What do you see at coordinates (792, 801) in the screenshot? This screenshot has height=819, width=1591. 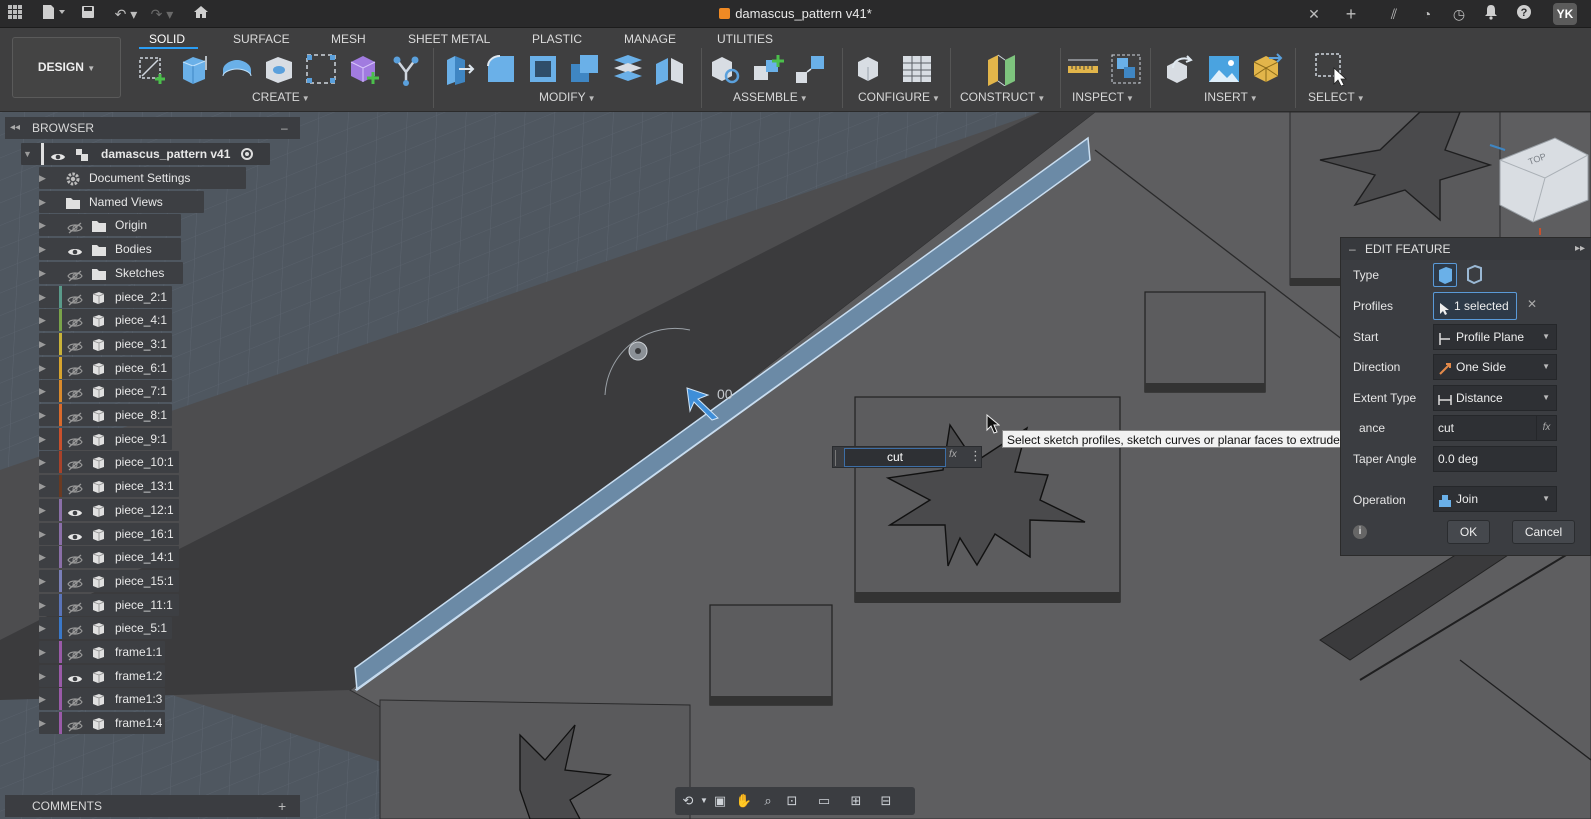 I see `fit-icon: ⊡` at bounding box center [792, 801].